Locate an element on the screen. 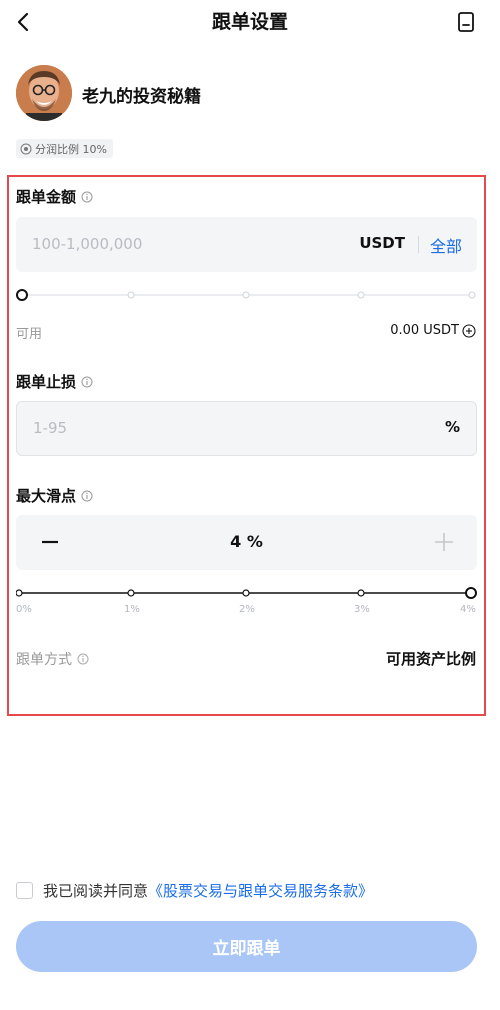 Image resolution: width=500 pixels, height=1010 pixels. available-balance: 0.00 USDT is located at coordinates (433, 330).